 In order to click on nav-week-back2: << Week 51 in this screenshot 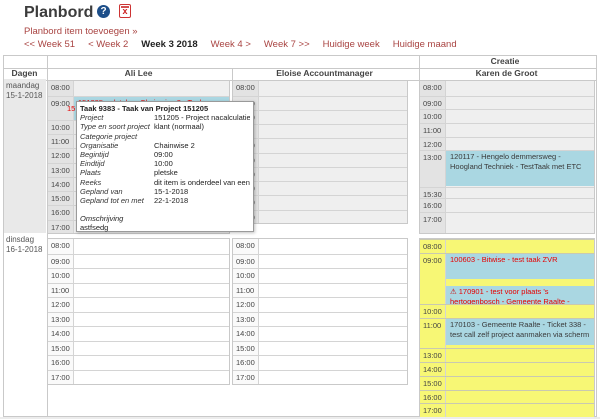, I will do `click(49, 44)`.